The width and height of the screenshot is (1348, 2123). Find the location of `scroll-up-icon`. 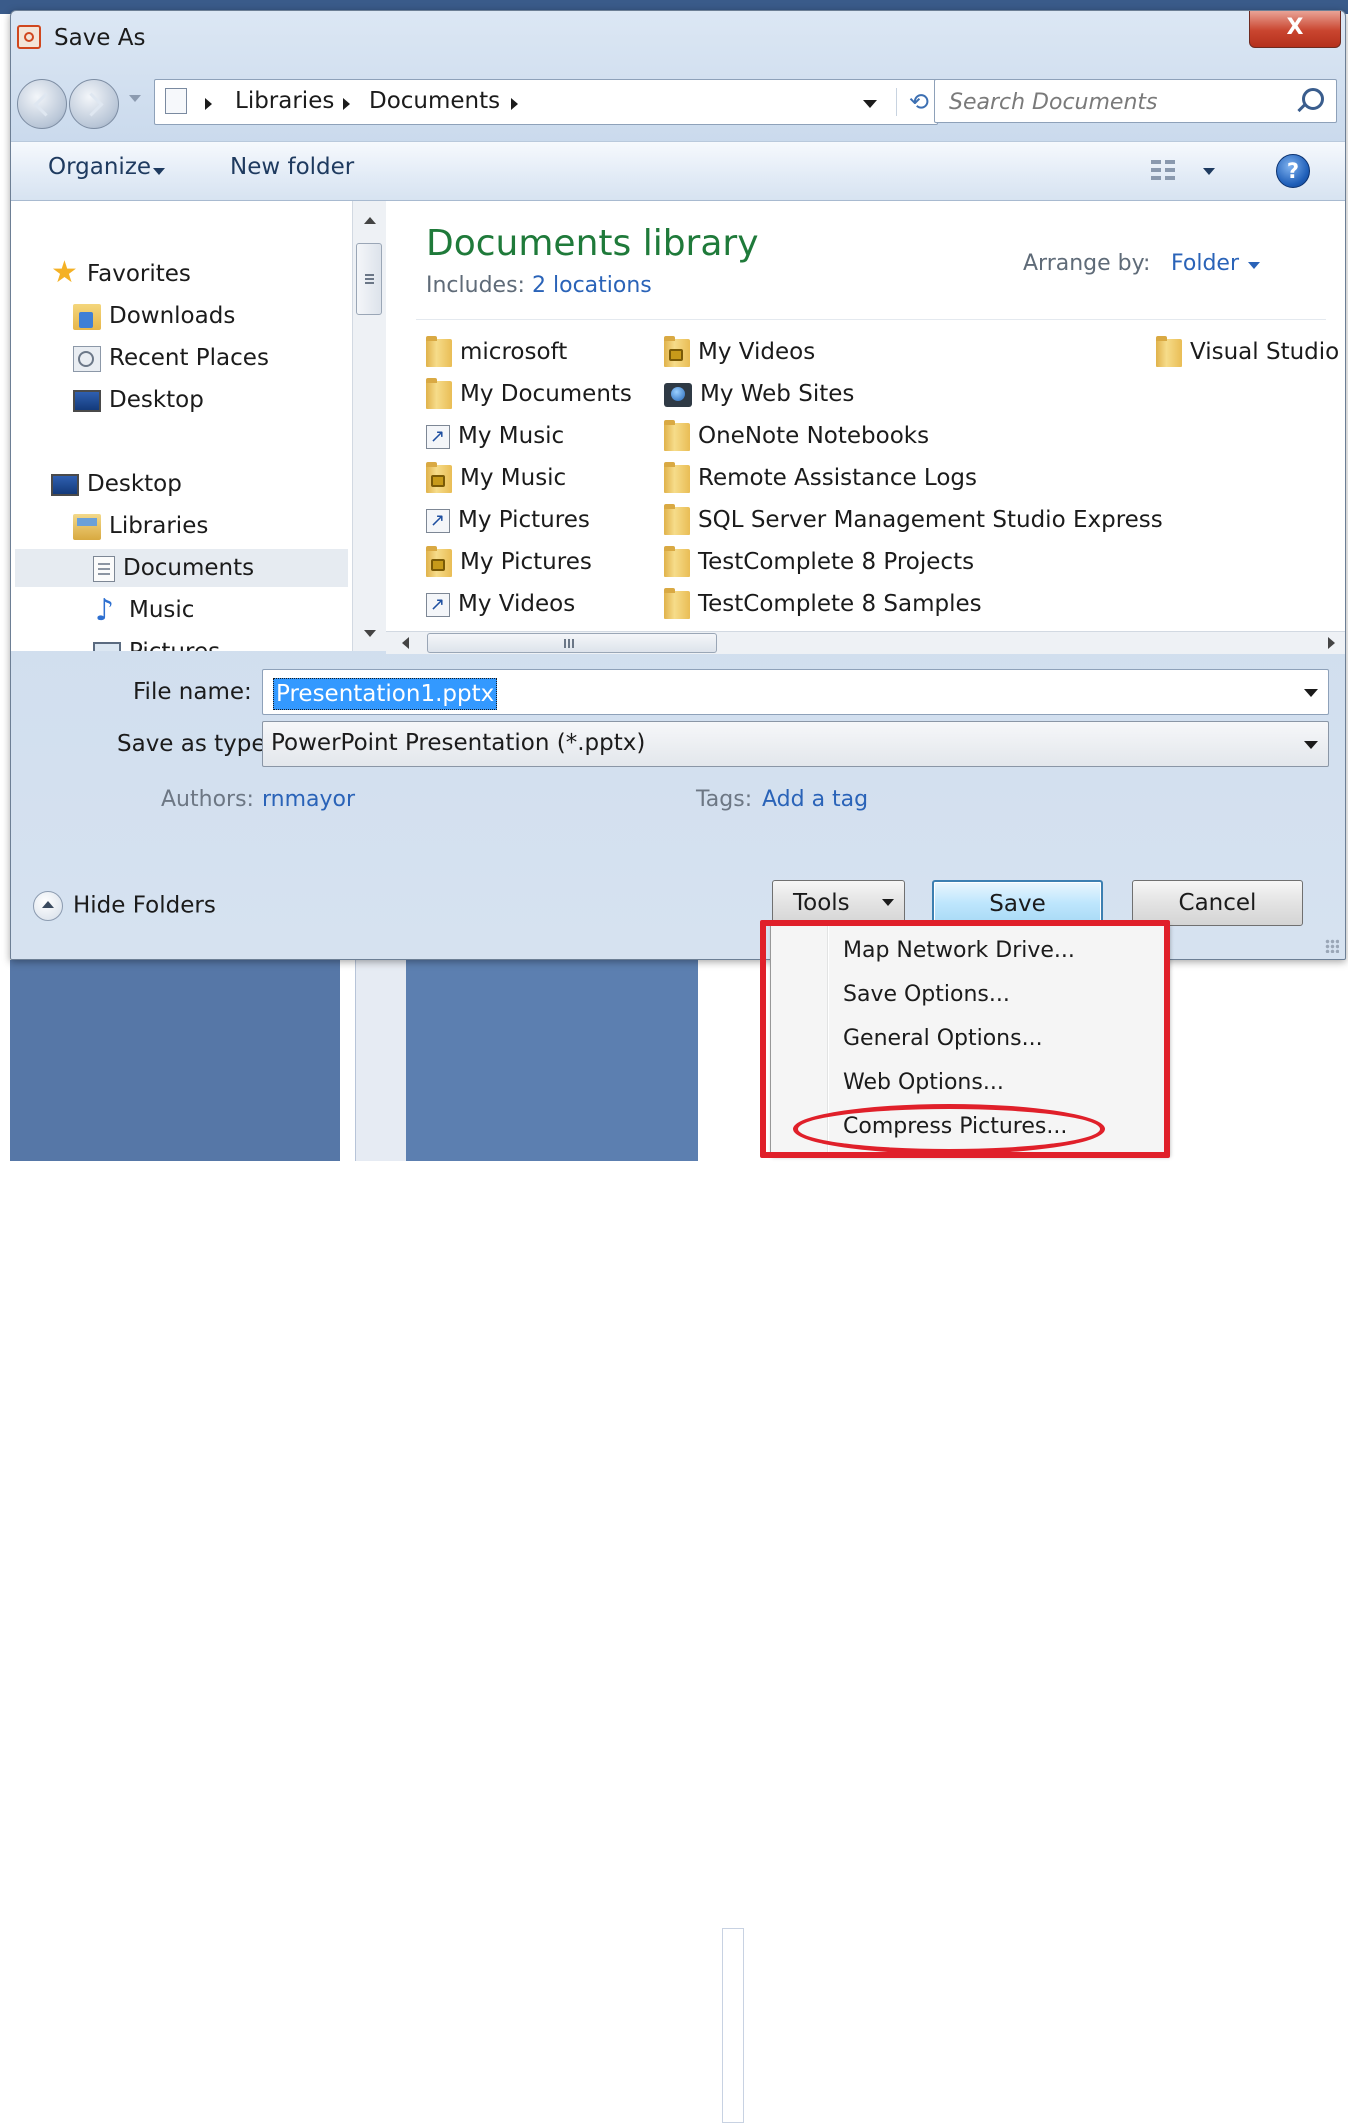

scroll-up-icon is located at coordinates (370, 220).